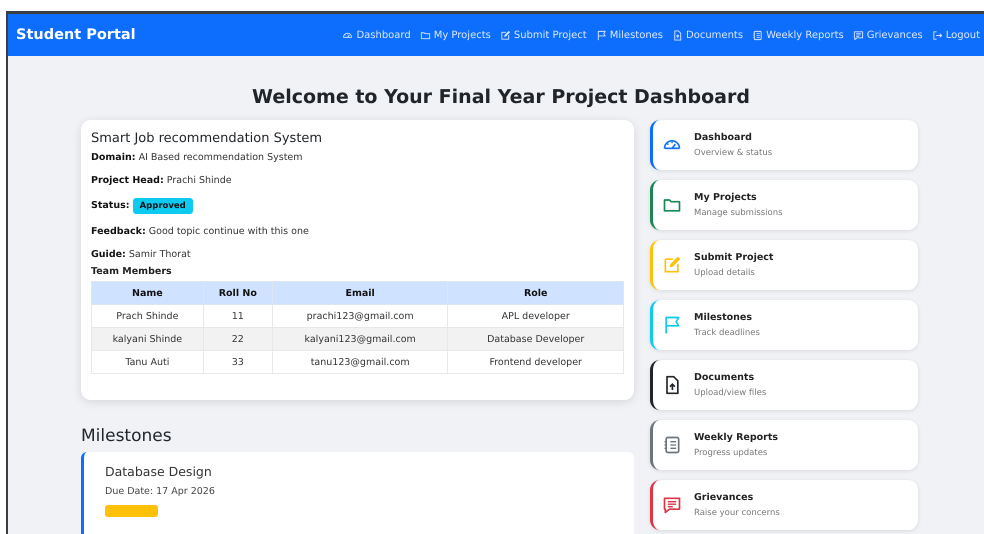 Image resolution: width=984 pixels, height=534 pixels. Describe the element at coordinates (738, 213) in the screenshot. I see `card-subtitle: Manage submissions` at that location.